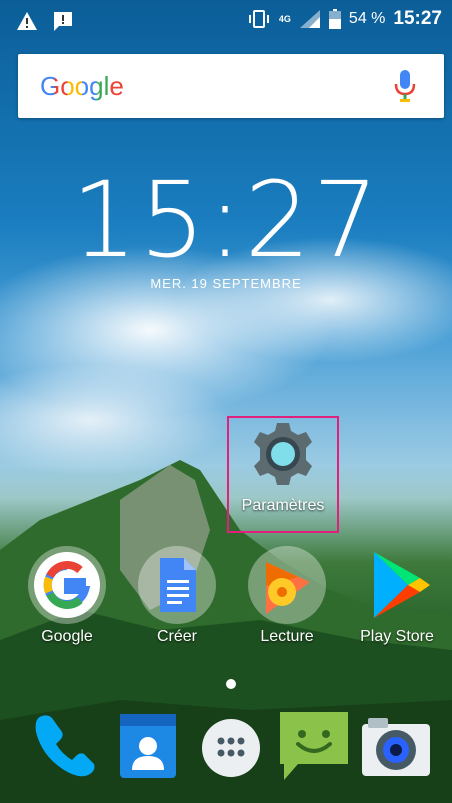 This screenshot has width=452, height=803. What do you see at coordinates (27, 21) in the screenshot?
I see `warning-icon` at bounding box center [27, 21].